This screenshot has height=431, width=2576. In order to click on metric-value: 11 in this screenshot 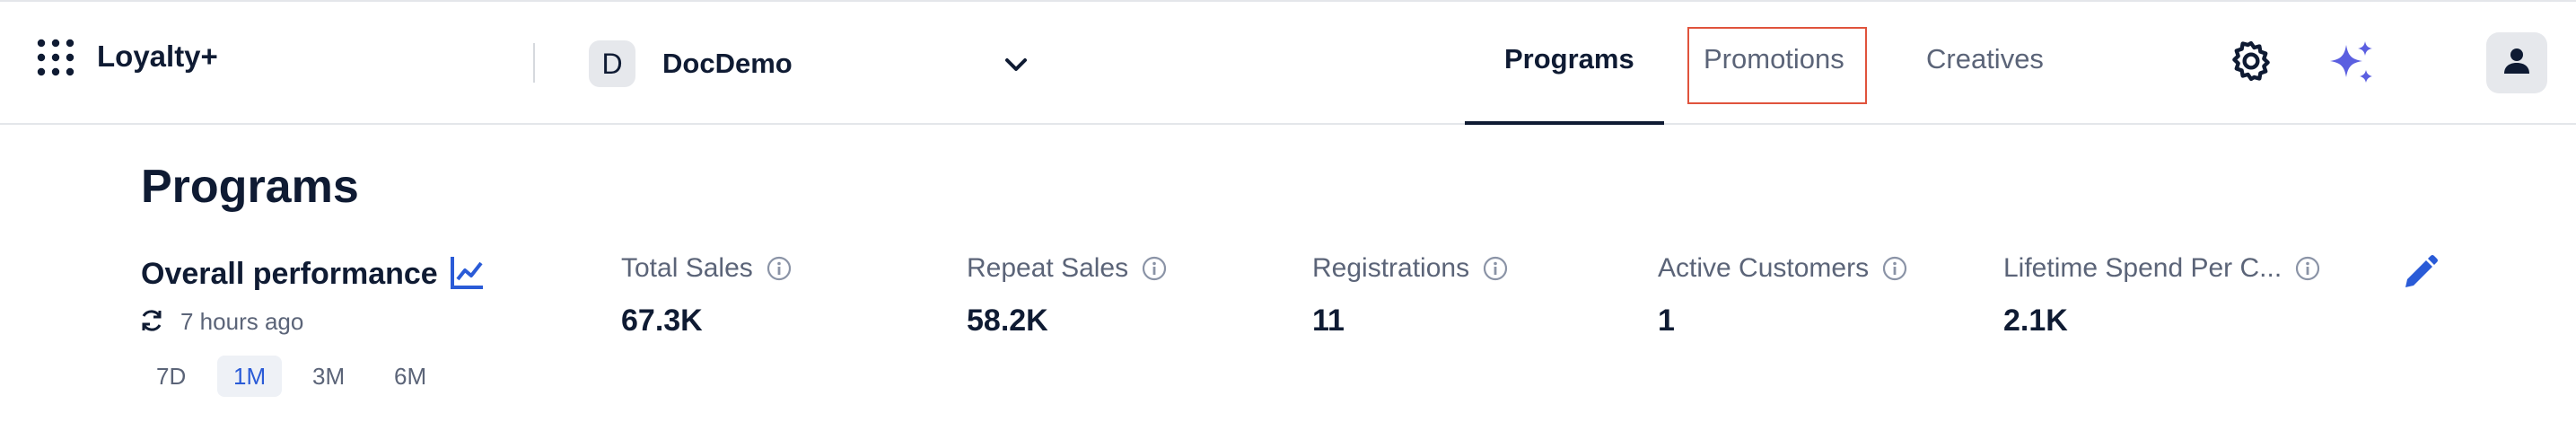, I will do `click(1328, 320)`.